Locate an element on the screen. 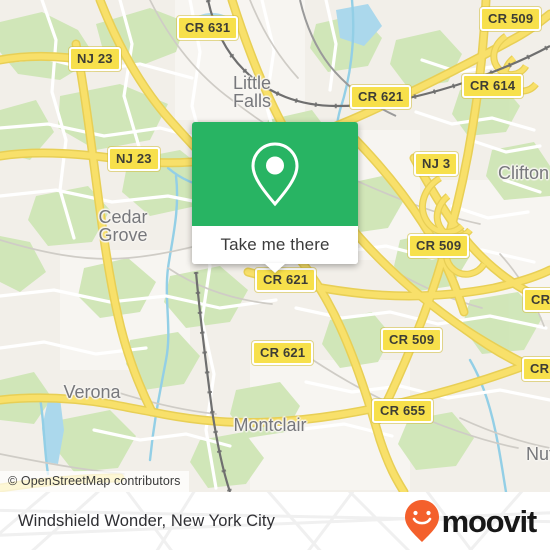 The image size is (550, 550). location-popup-card: Take me there is located at coordinates (275, 197).